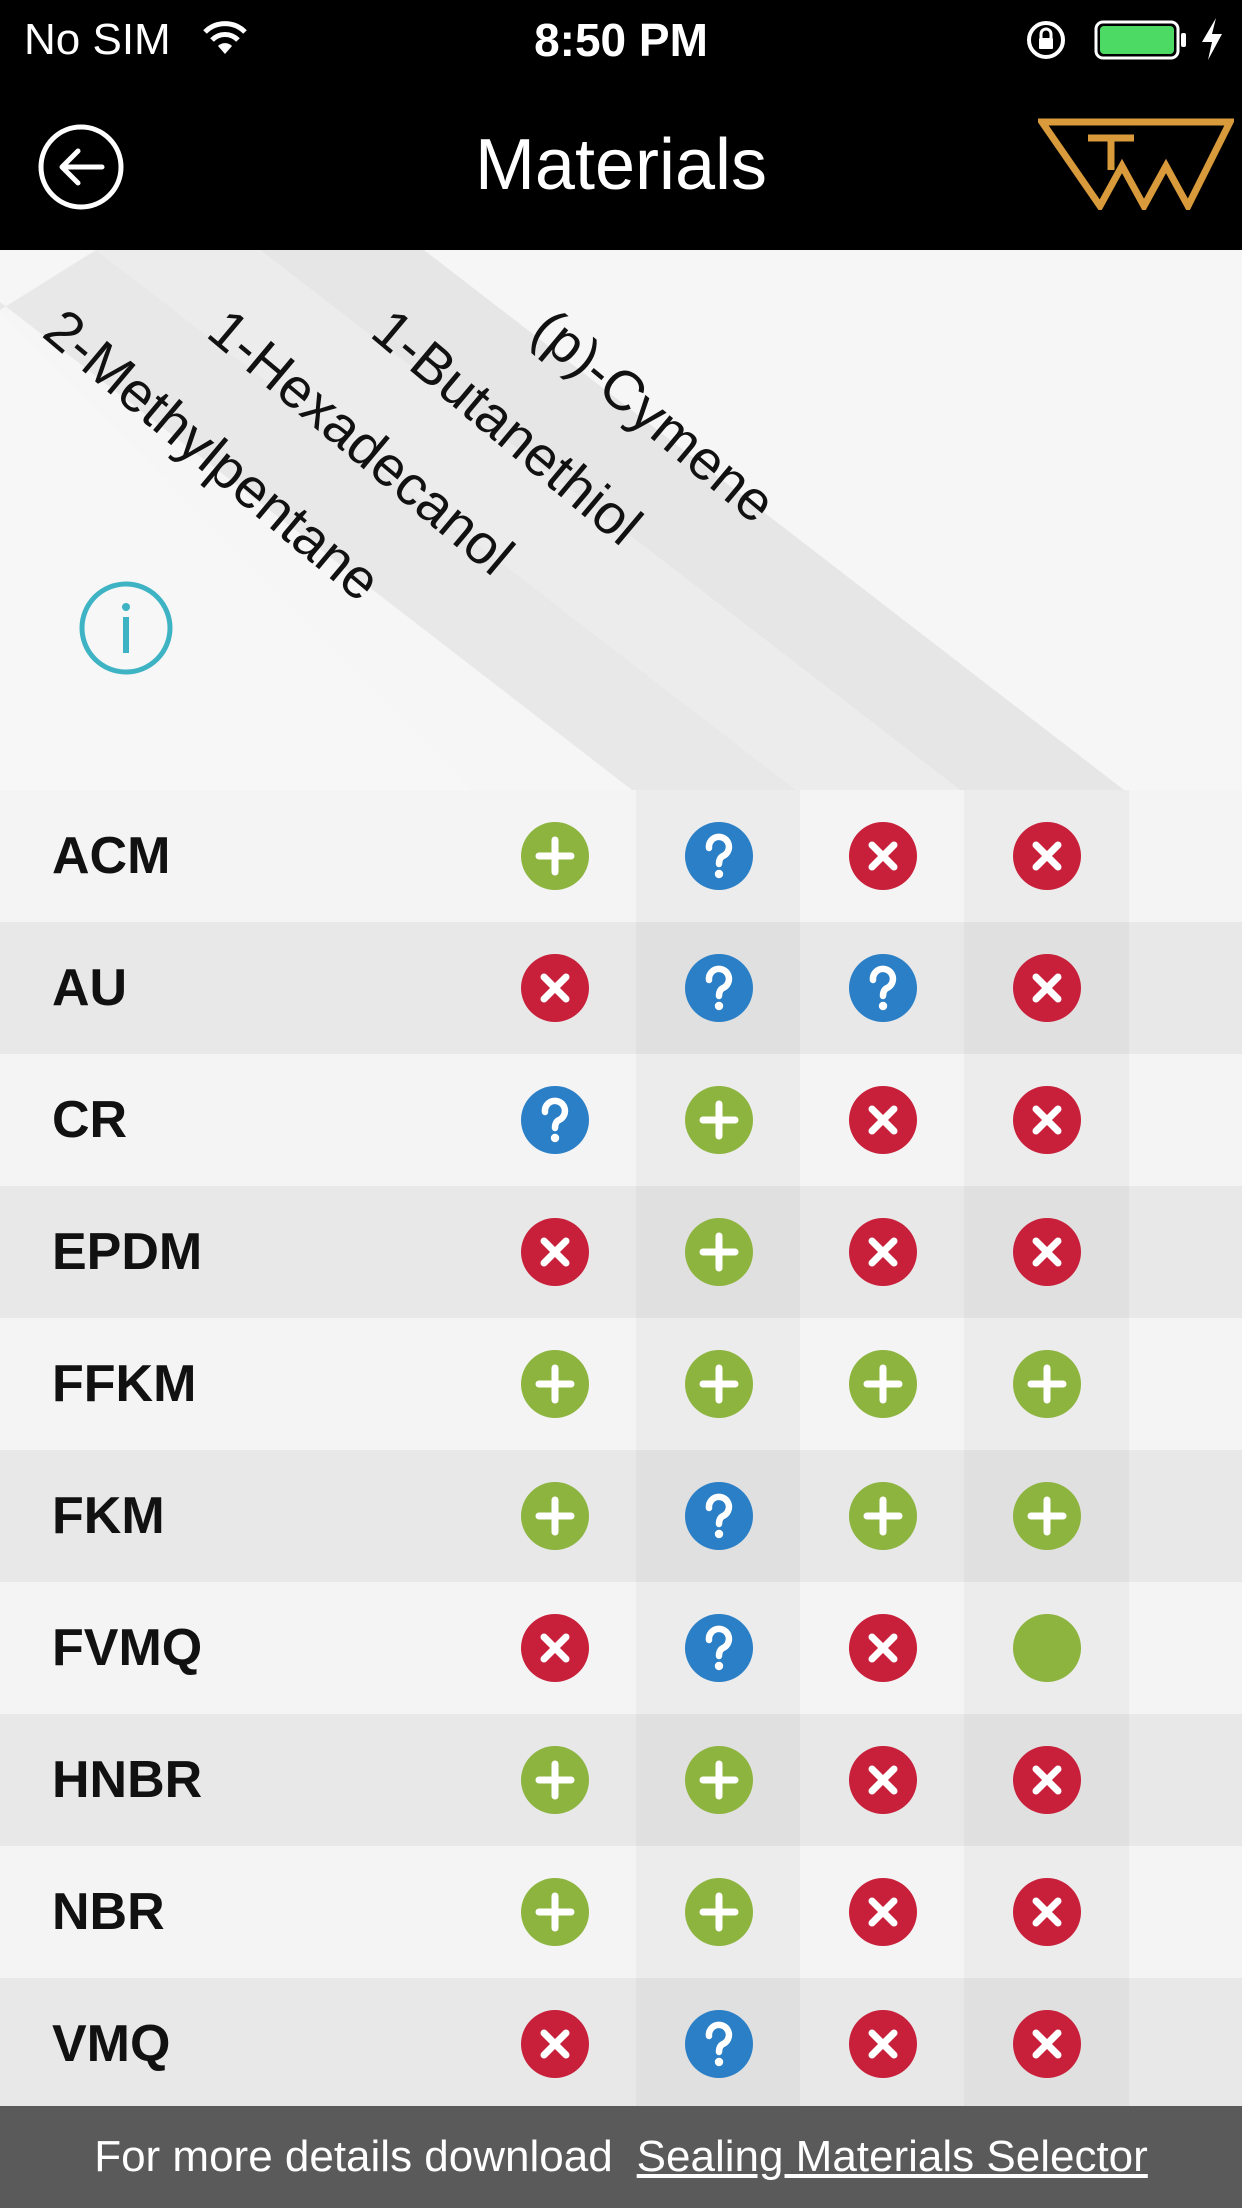  I want to click on material-label: FFKM, so click(124, 1384).